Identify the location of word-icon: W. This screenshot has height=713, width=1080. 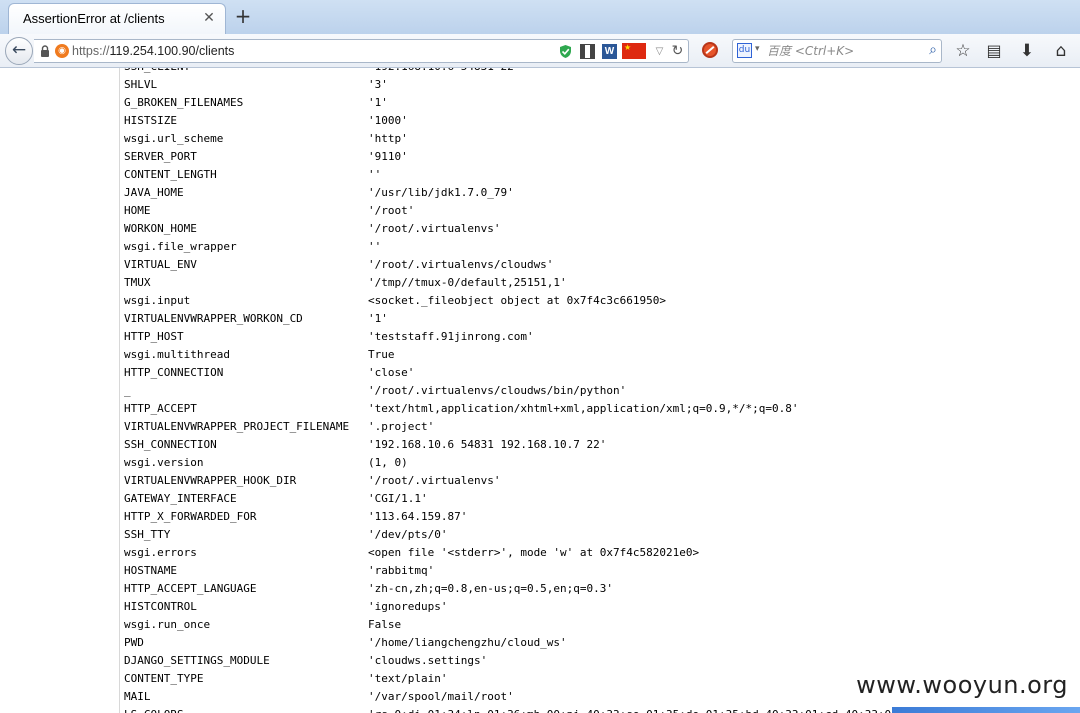
(609, 51).